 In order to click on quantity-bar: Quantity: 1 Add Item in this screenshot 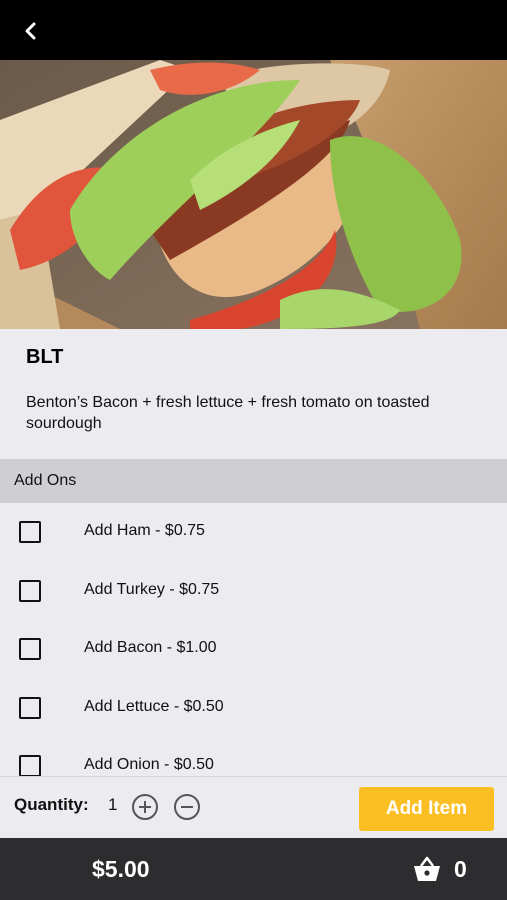, I will do `click(253, 807)`.